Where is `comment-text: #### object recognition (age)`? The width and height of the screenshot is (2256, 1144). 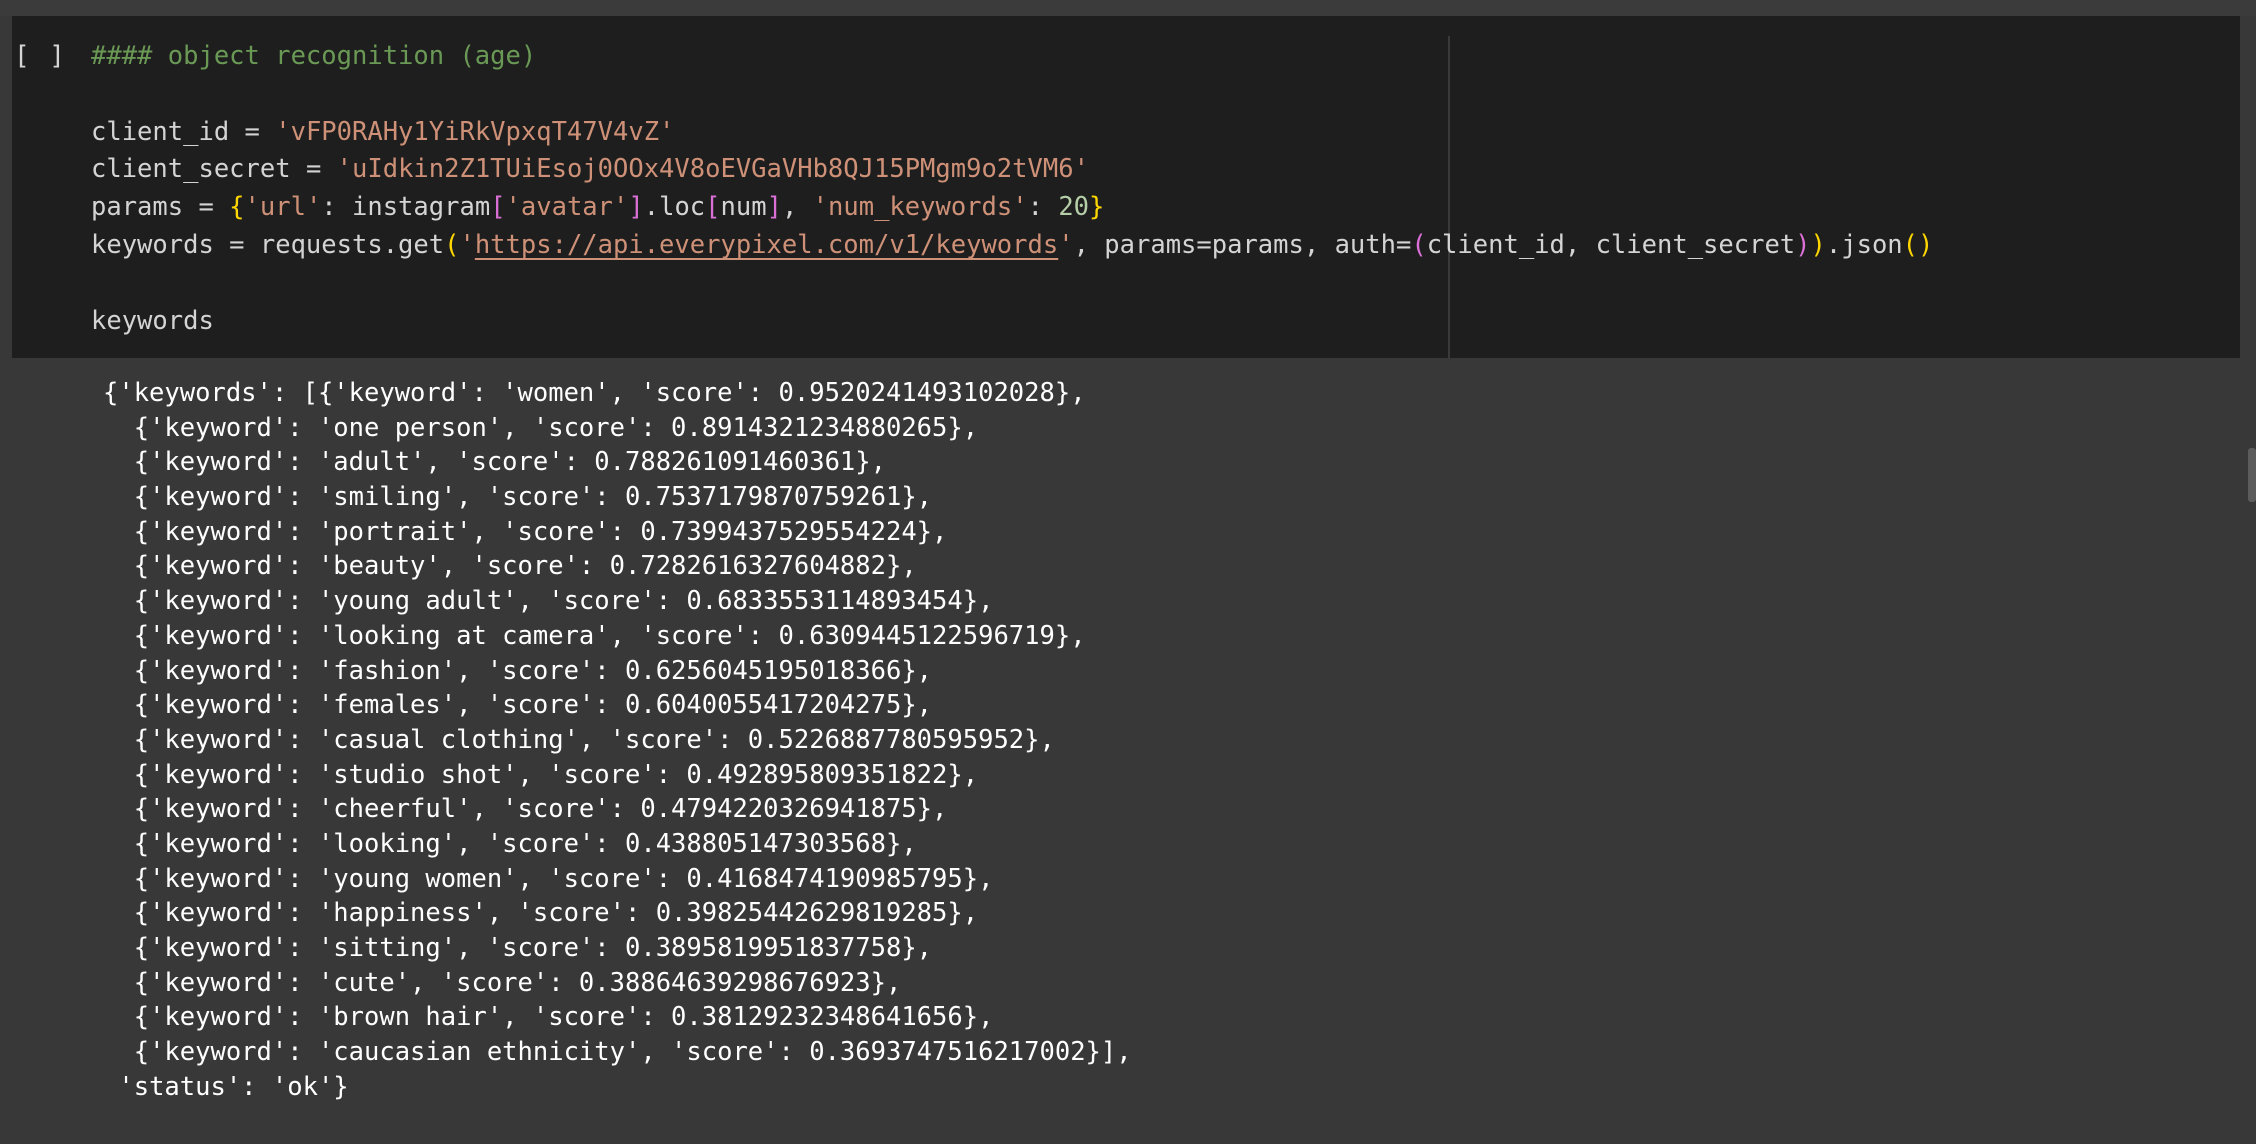
comment-text: #### object recognition (age) is located at coordinates (314, 56).